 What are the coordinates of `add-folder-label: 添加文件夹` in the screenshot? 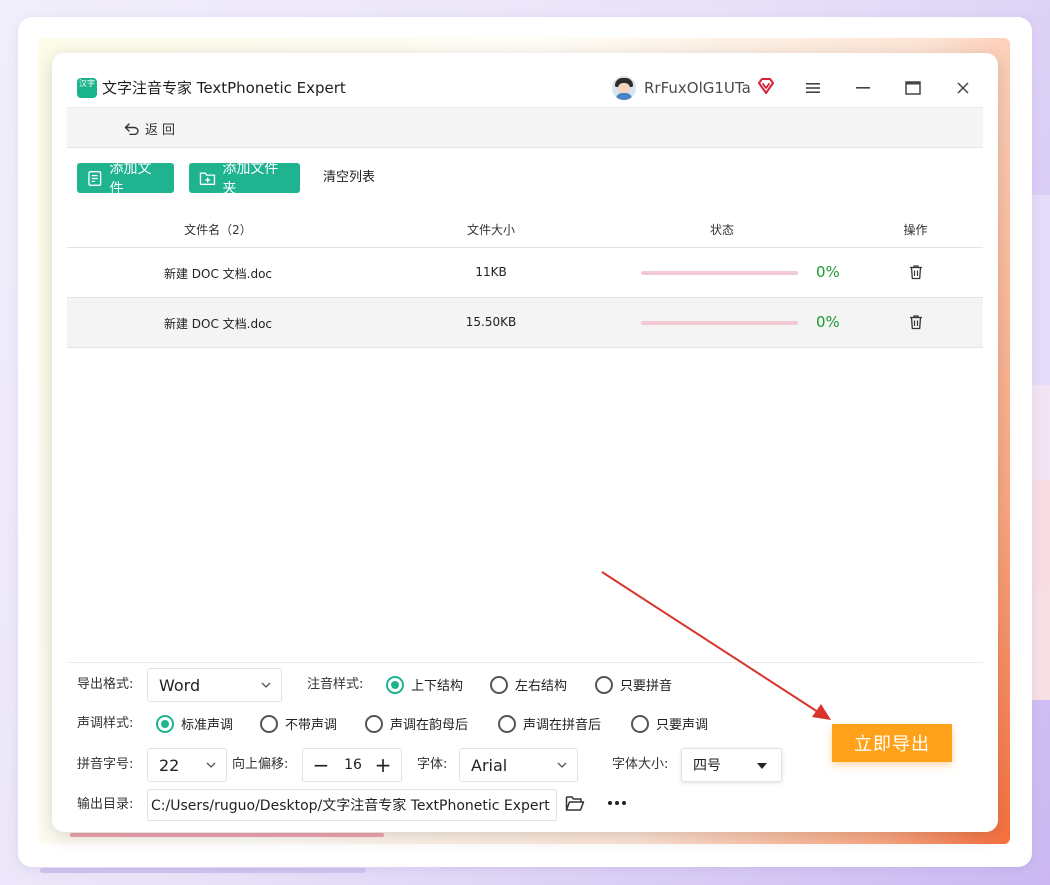 It's located at (250, 179).